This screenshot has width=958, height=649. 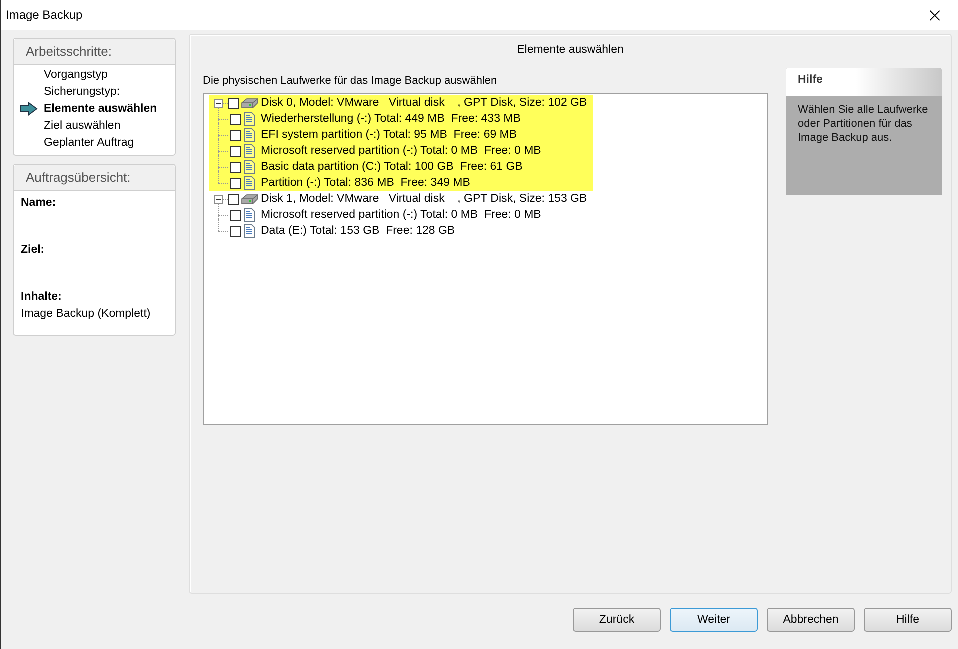 I want to click on page-heading: Elemente auswählen, so click(x=570, y=50).